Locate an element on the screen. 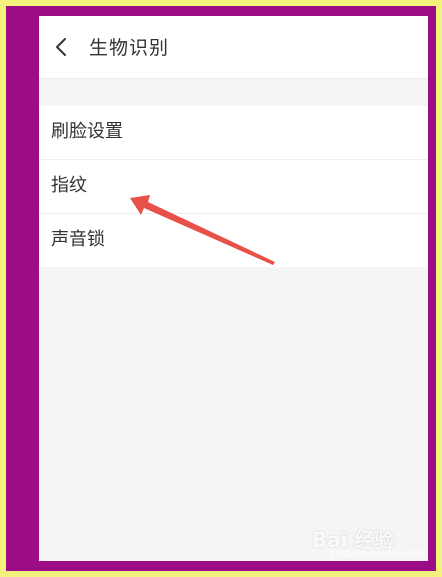 This screenshot has height=577, width=442. list-item-label: 指纹 is located at coordinates (69, 185).